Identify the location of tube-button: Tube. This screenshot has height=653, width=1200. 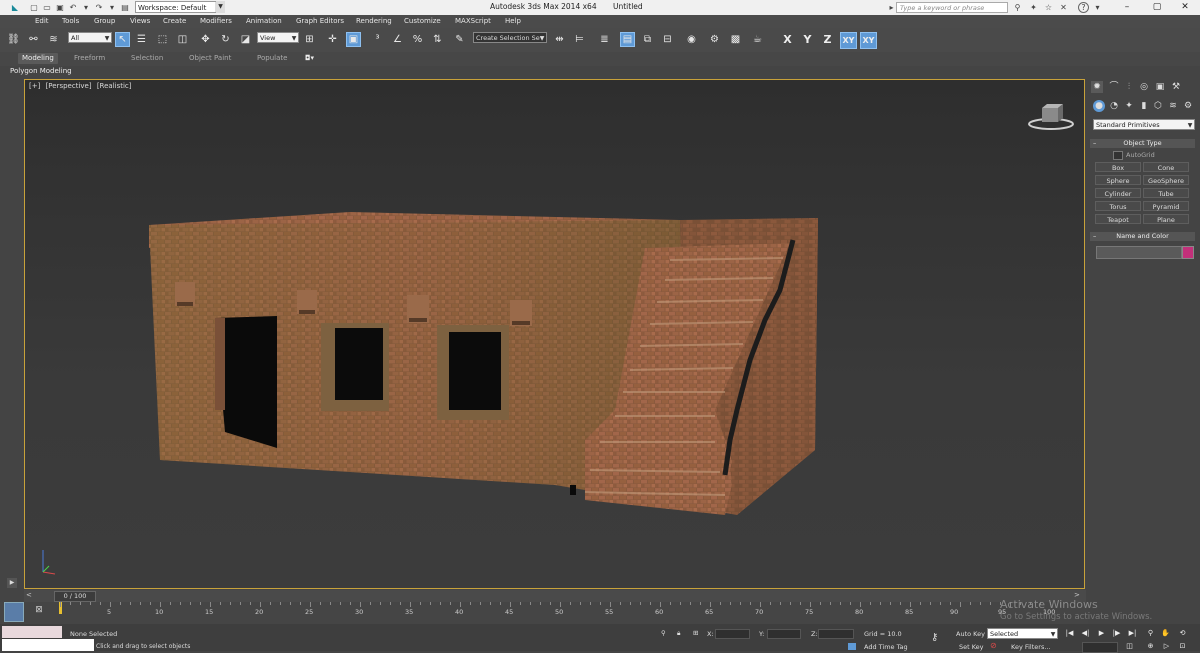
(1166, 193).